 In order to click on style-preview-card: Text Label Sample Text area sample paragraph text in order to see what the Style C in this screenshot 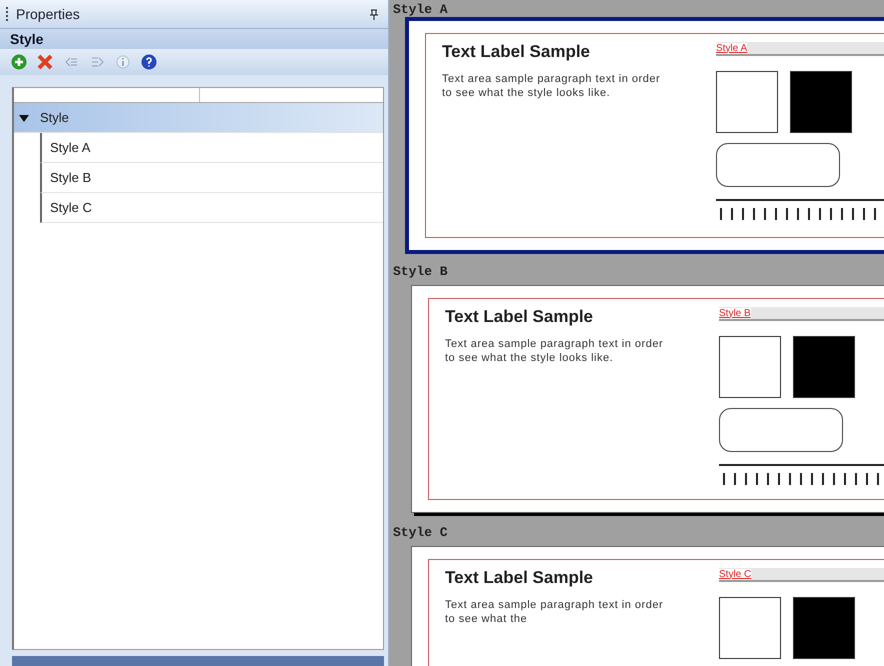, I will do `click(647, 606)`.